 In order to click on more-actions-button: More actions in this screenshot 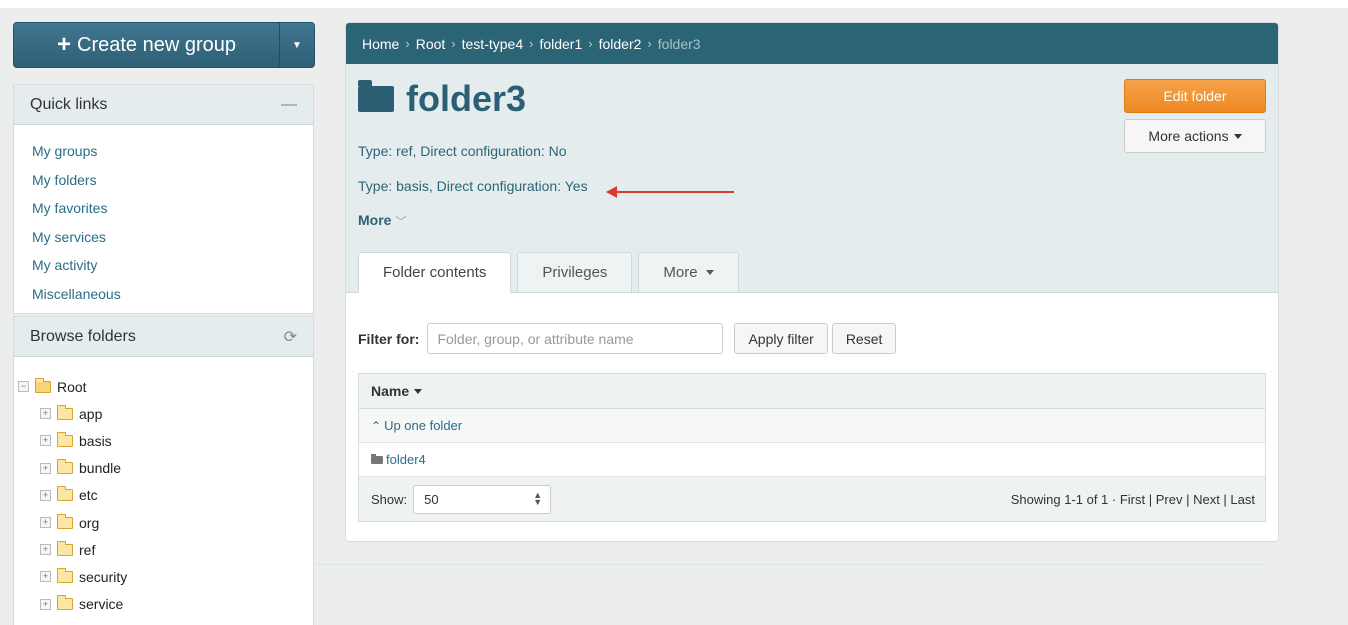, I will do `click(1195, 136)`.